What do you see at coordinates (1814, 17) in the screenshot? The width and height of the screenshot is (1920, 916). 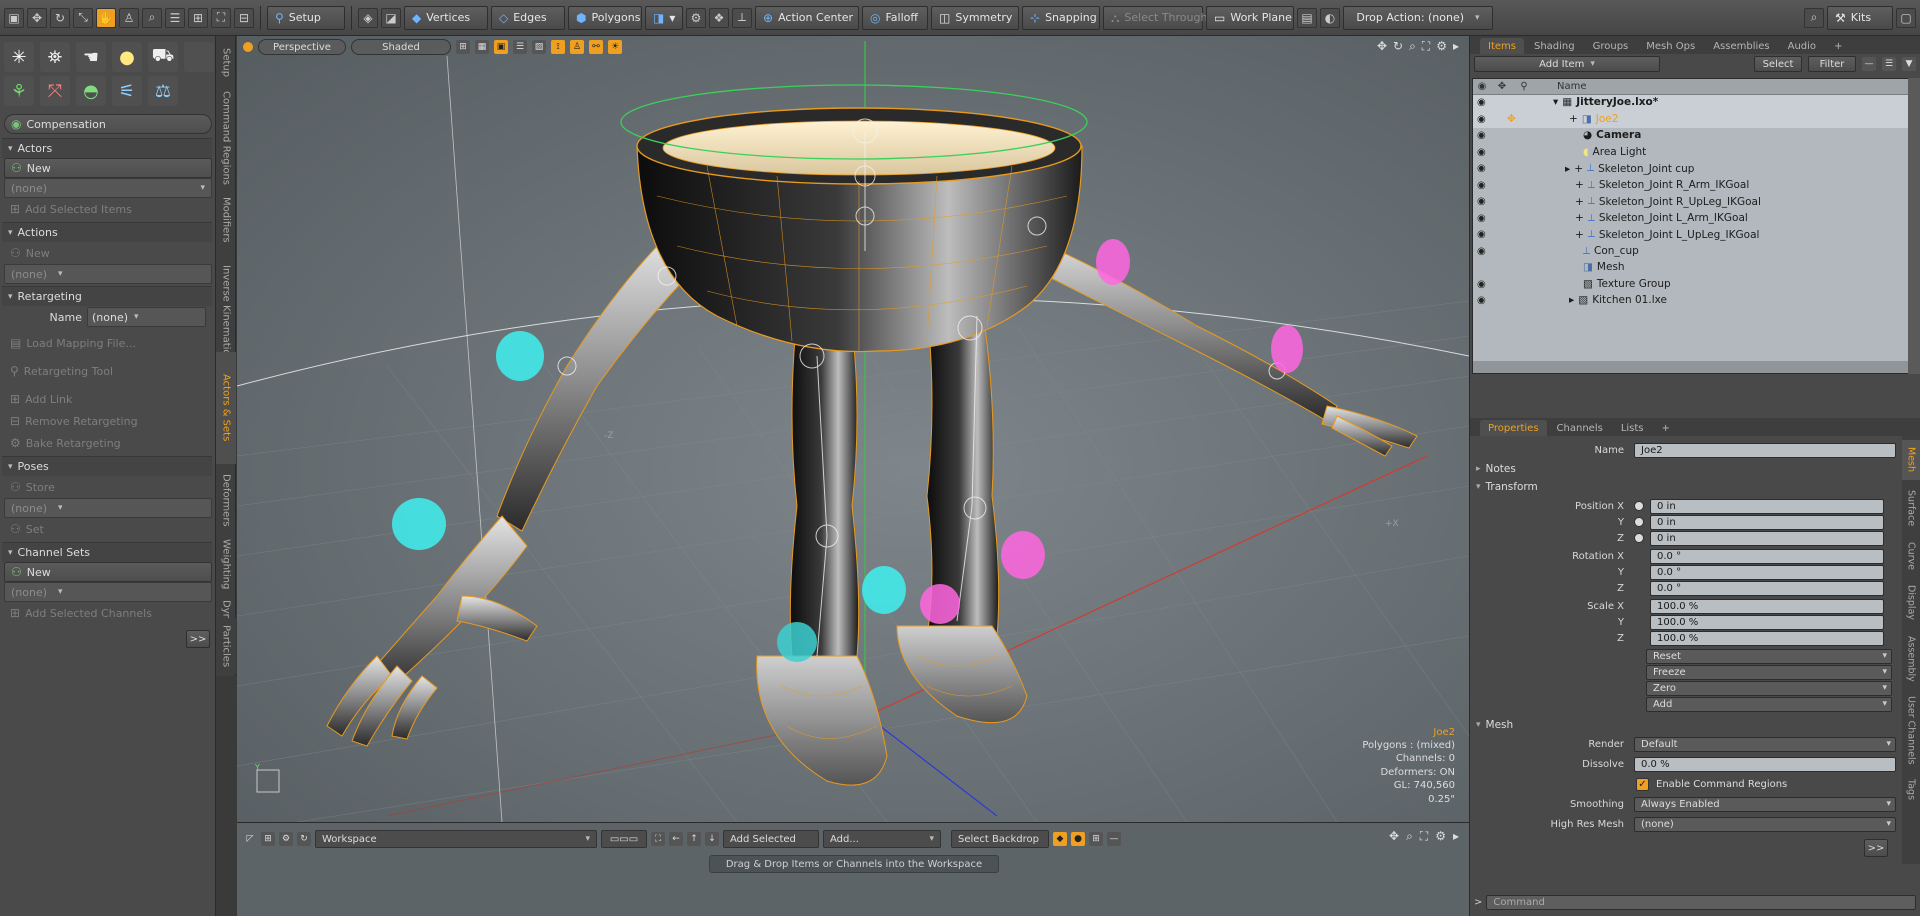 I see `search-icon: ⌕` at bounding box center [1814, 17].